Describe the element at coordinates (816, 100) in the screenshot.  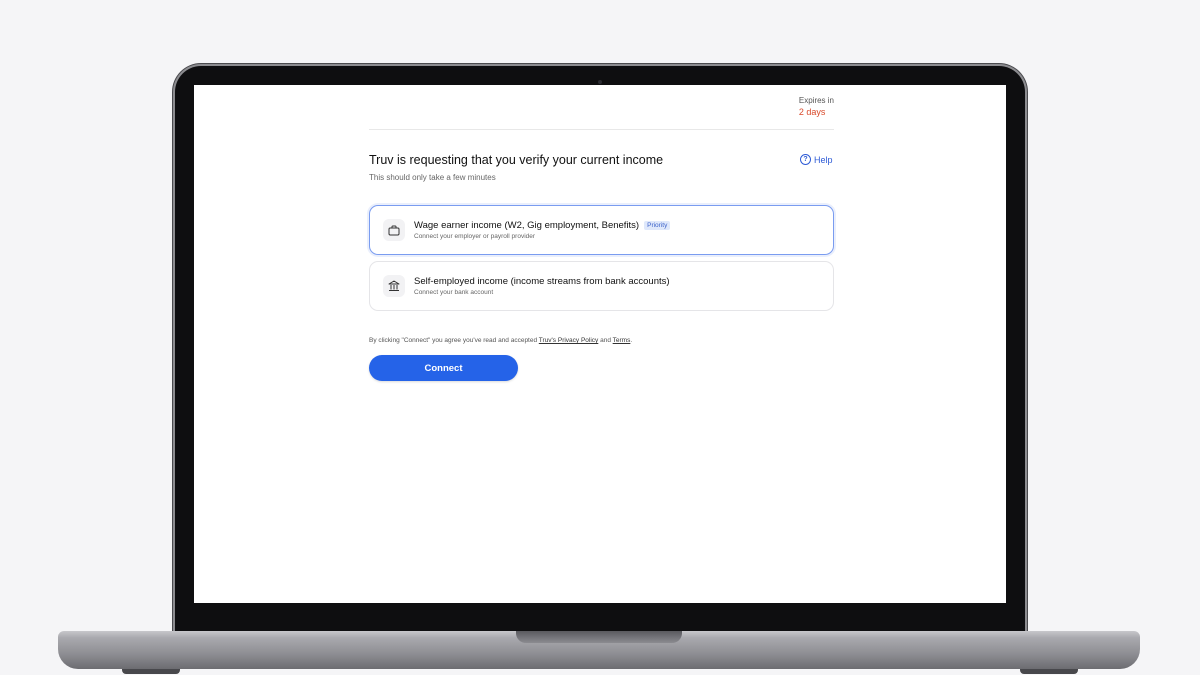
I see `expires-label: Expires in` at that location.